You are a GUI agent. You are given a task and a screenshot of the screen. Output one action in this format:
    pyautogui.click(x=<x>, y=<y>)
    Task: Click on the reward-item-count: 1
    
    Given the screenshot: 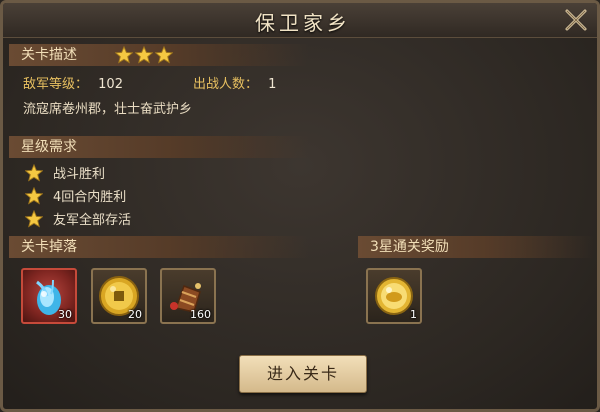 What is the action you would take?
    pyautogui.click(x=413, y=314)
    